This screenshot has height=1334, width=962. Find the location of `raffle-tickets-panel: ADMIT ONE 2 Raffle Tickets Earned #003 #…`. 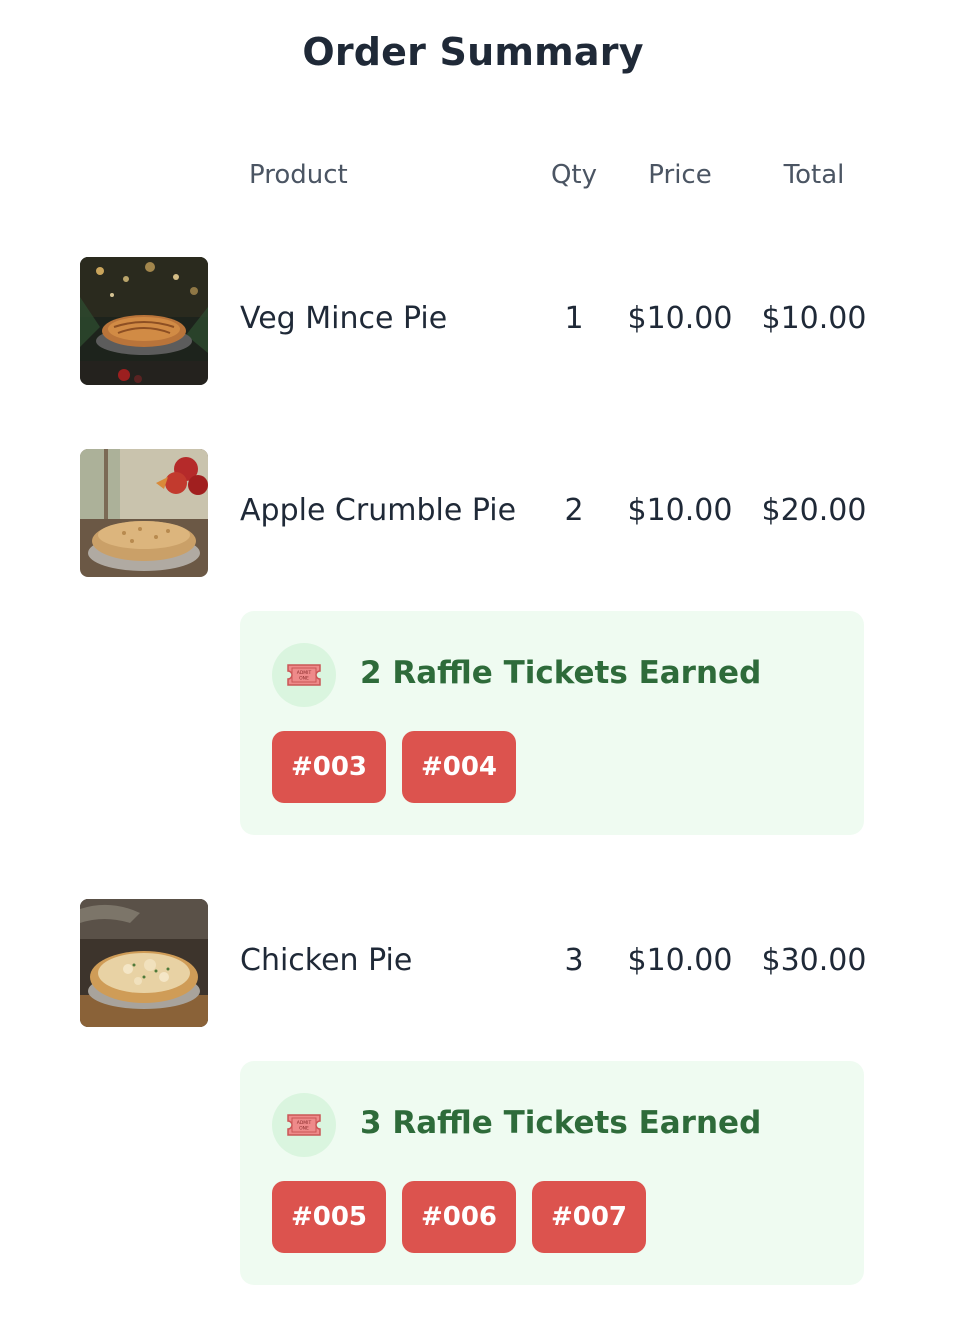

raffle-tickets-panel: ADMIT ONE 2 Raffle Tickets Earned #003 #… is located at coordinates (552, 723).